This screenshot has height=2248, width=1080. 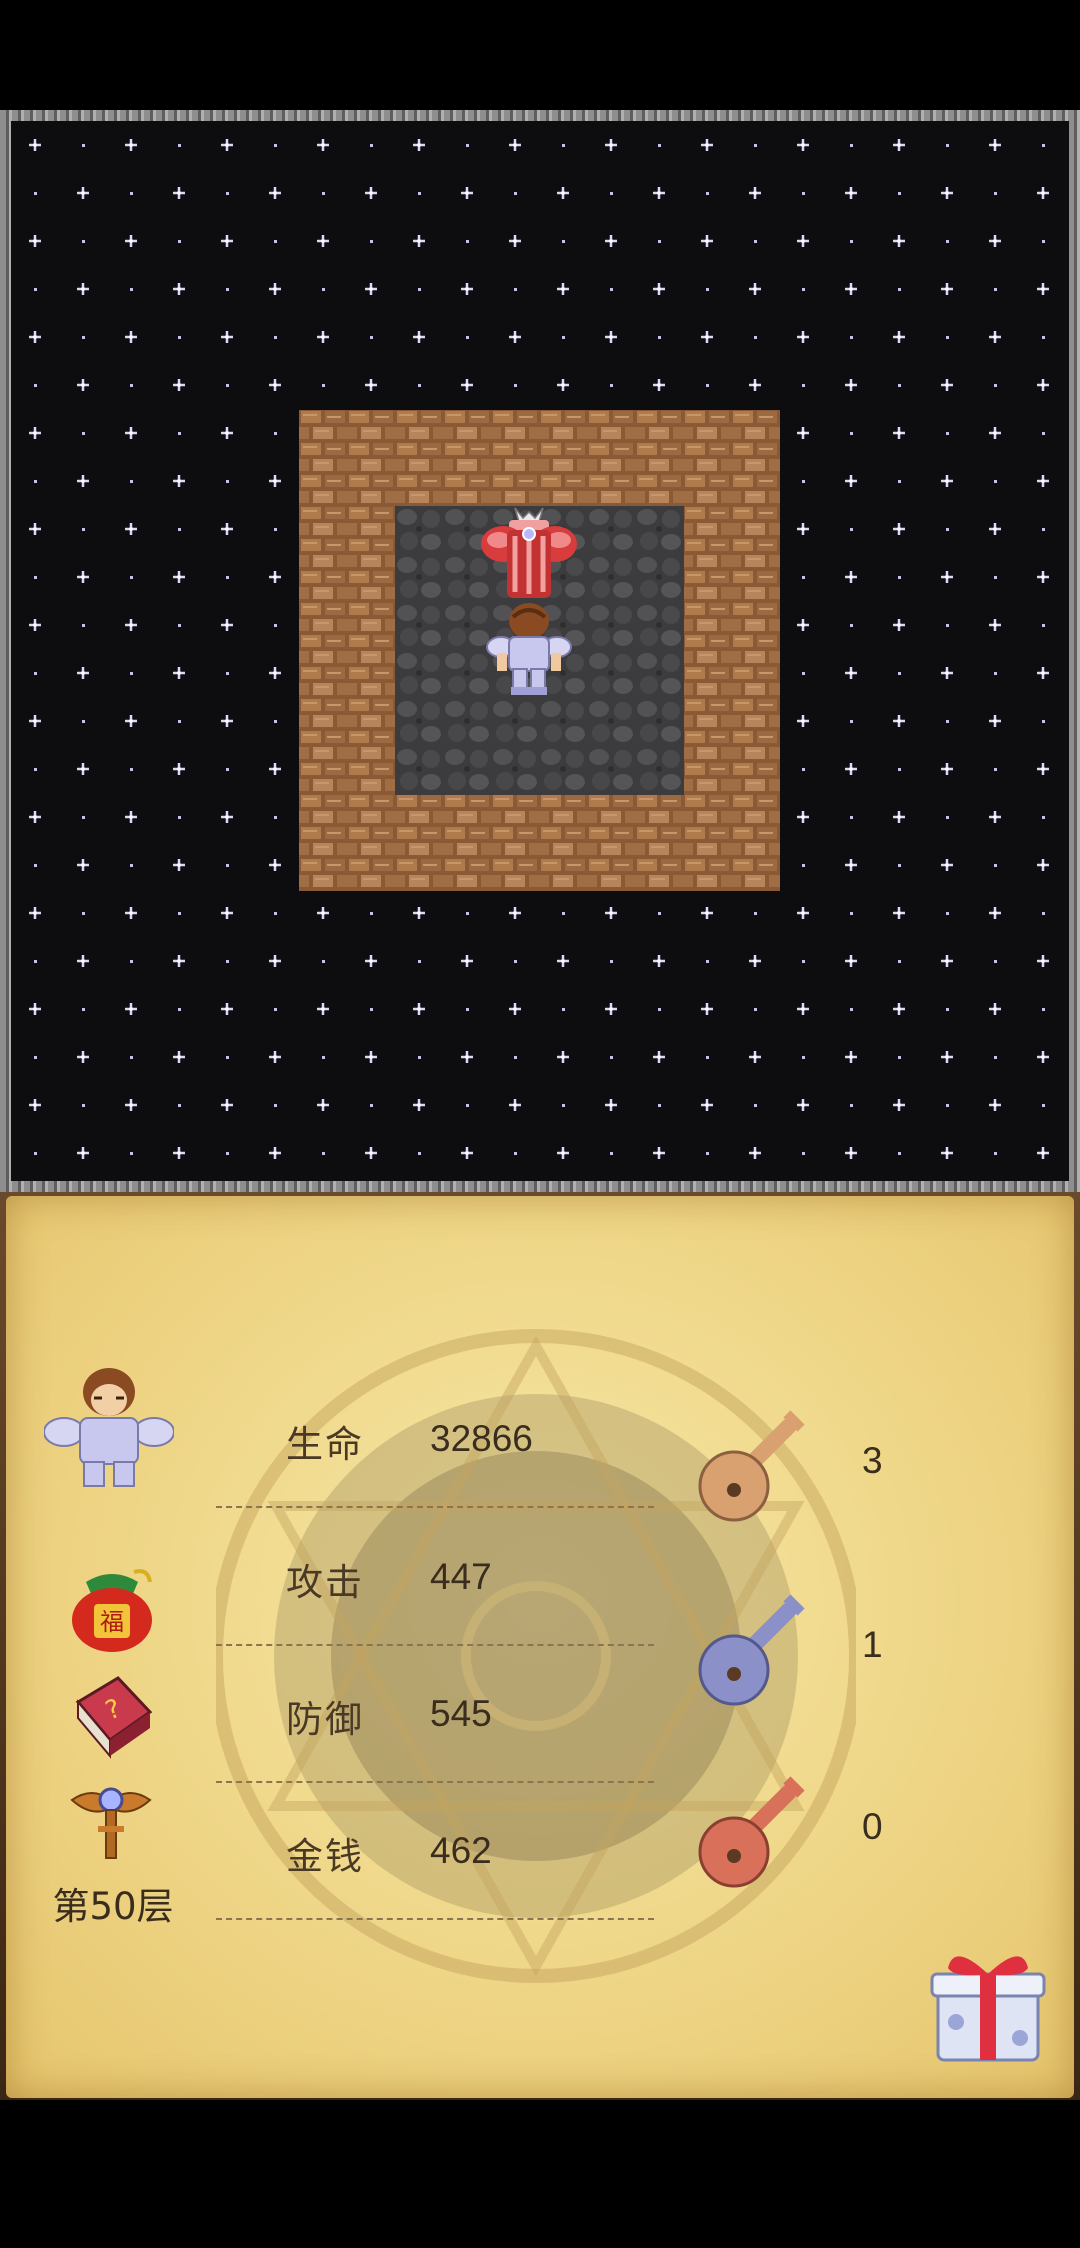 What do you see at coordinates (988, 2004) in the screenshot?
I see `gift-box-icon` at bounding box center [988, 2004].